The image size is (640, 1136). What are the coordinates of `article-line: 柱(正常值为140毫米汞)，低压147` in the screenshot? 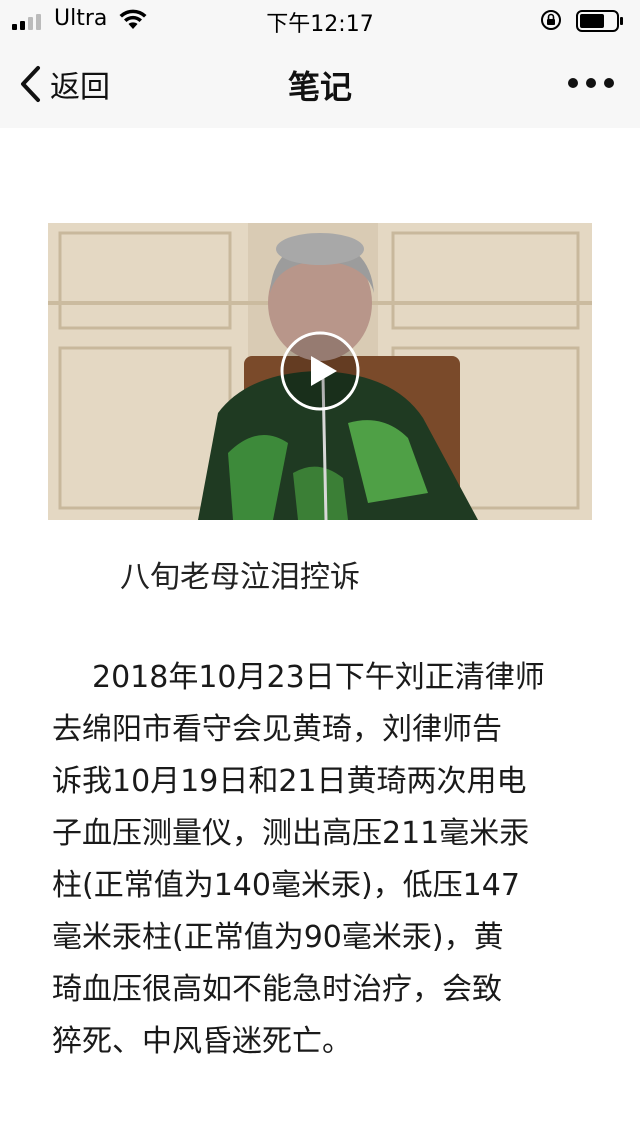 It's located at (286, 885).